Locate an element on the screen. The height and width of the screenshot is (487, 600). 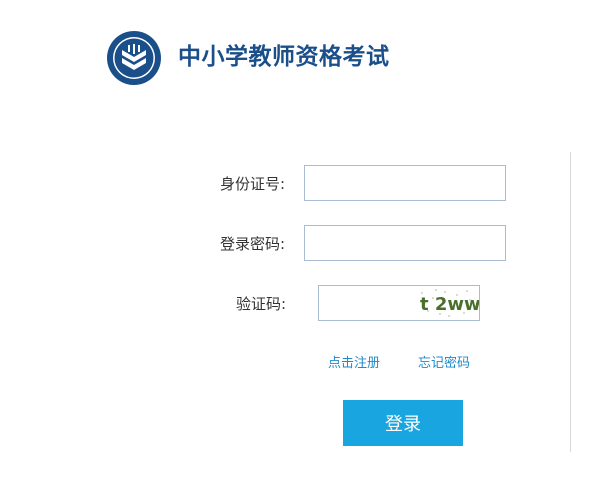
divider is located at coordinates (570, 302).